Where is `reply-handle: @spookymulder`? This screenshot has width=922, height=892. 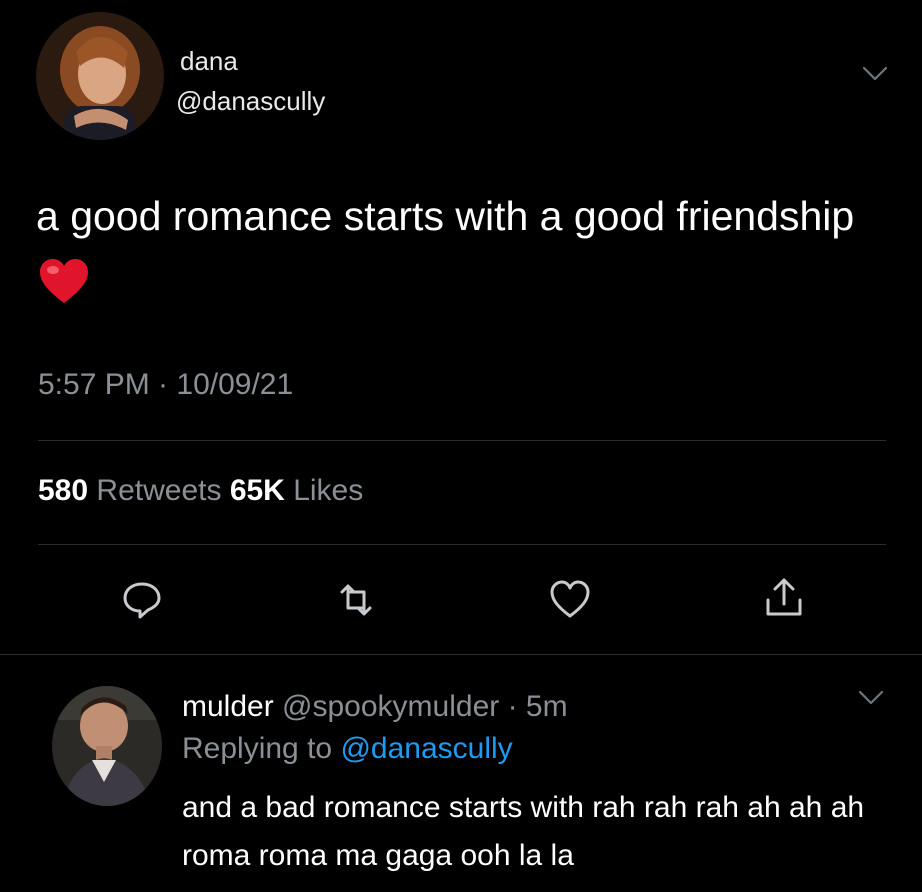 reply-handle: @spookymulder is located at coordinates (390, 706).